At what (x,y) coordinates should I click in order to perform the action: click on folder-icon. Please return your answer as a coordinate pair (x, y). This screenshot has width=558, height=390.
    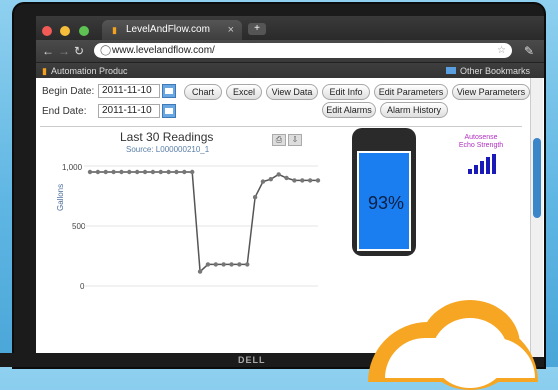
    Looking at the image, I should click on (451, 70).